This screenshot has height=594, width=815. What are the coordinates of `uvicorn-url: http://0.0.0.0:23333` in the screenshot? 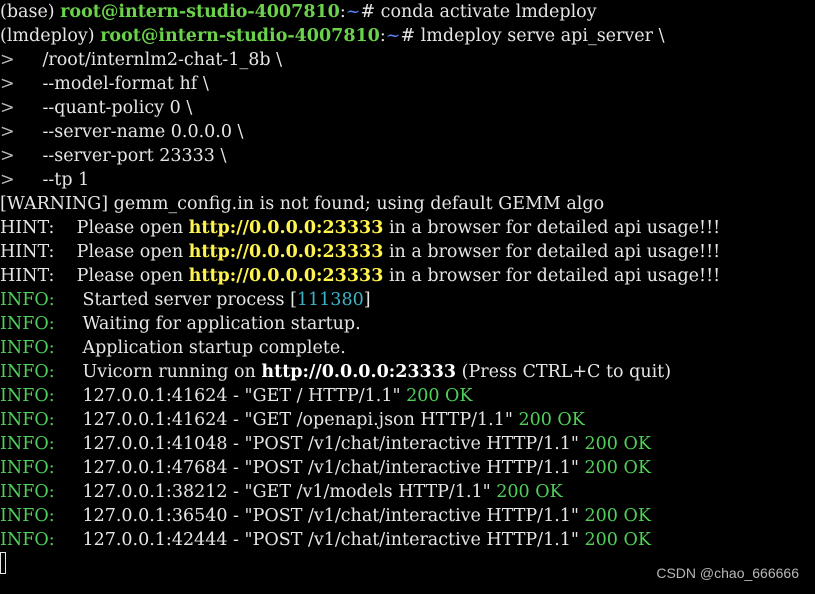 It's located at (358, 372).